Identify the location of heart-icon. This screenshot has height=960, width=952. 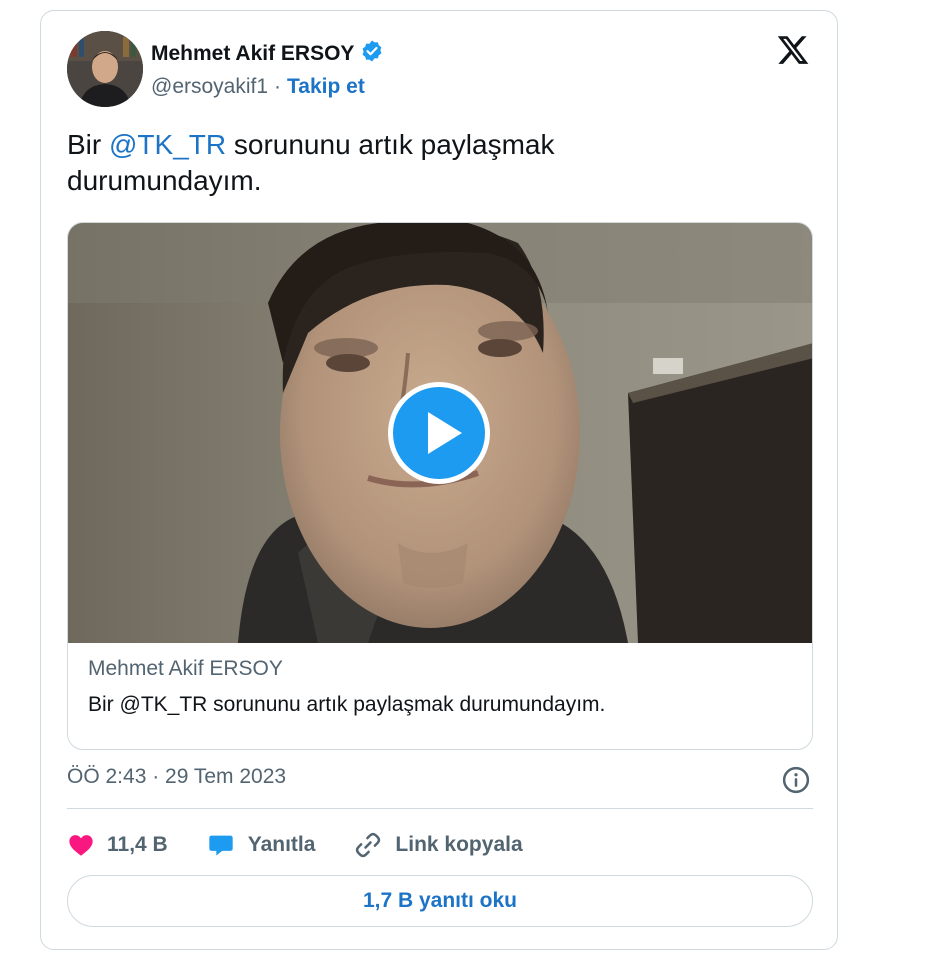
(81, 845).